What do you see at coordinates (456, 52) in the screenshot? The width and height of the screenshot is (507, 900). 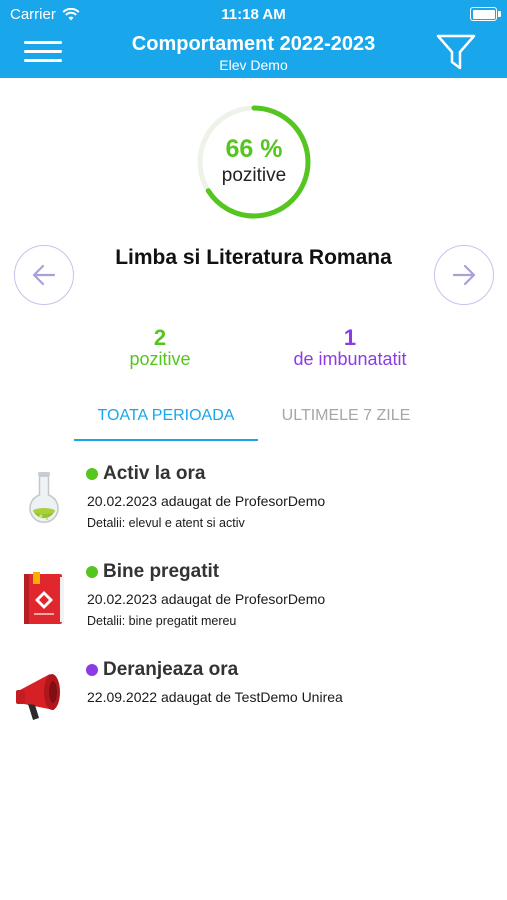 I see `filter-icon` at bounding box center [456, 52].